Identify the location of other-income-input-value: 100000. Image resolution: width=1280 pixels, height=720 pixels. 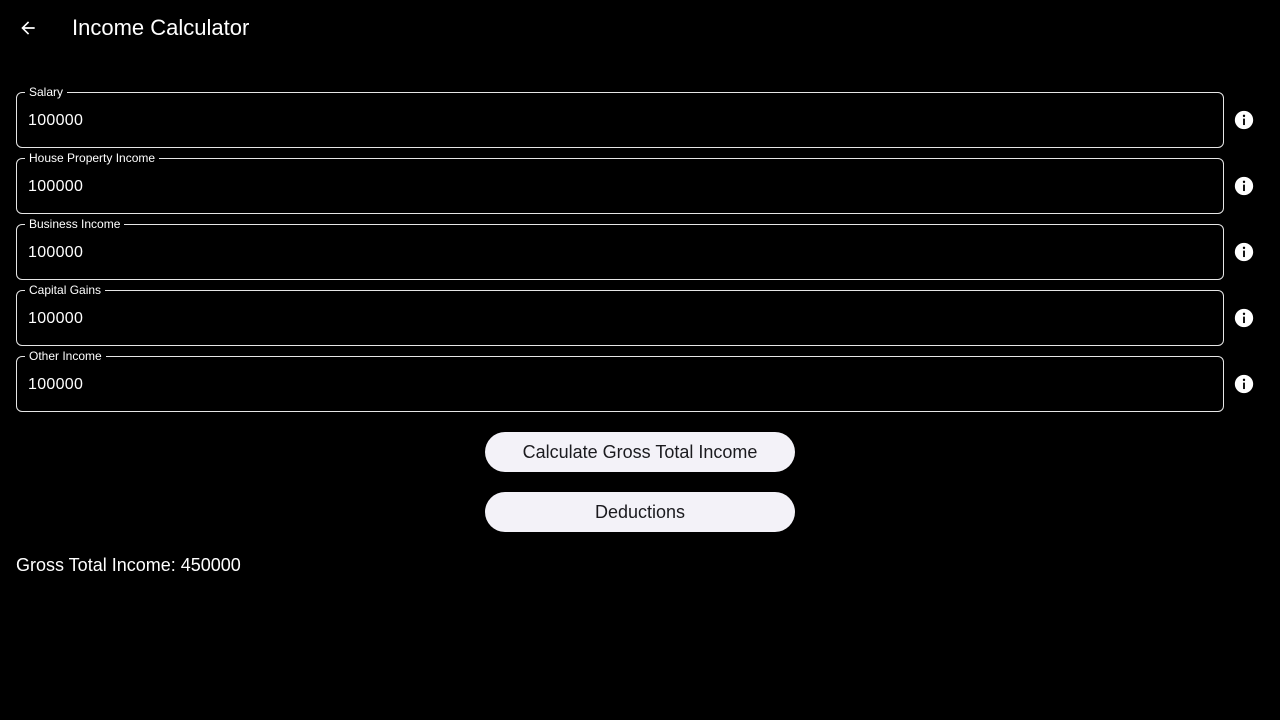
(55, 385).